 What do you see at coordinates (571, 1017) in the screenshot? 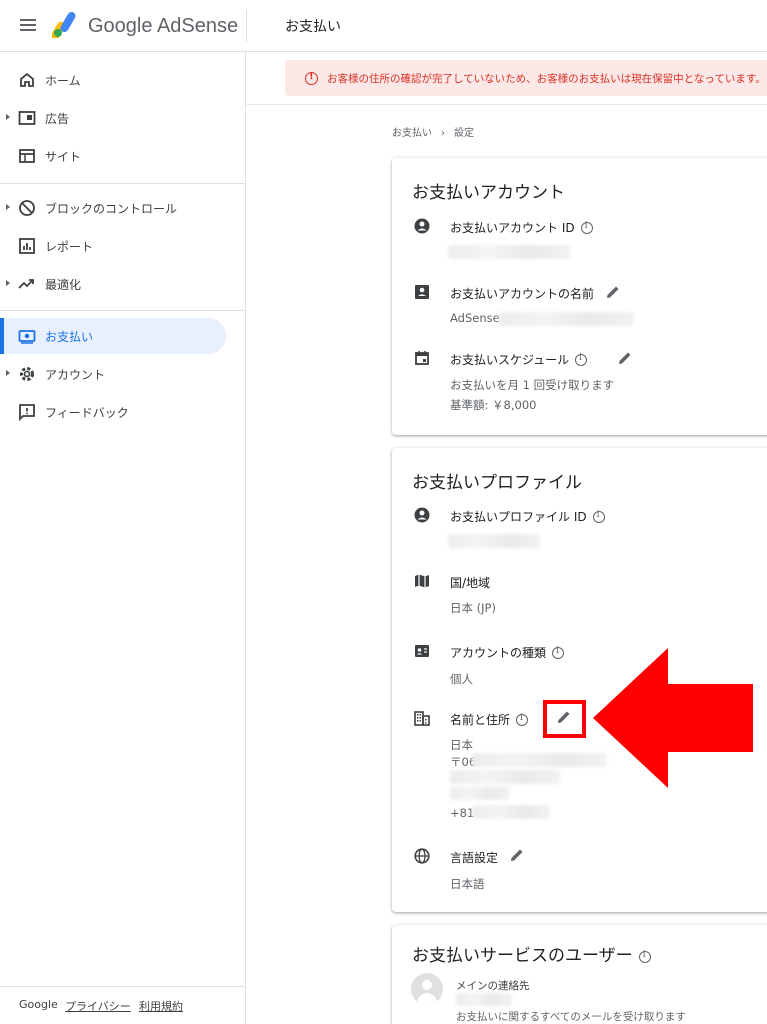
I see `main-contact-description: お支払いに関するすべてのメールを受け取ります` at bounding box center [571, 1017].